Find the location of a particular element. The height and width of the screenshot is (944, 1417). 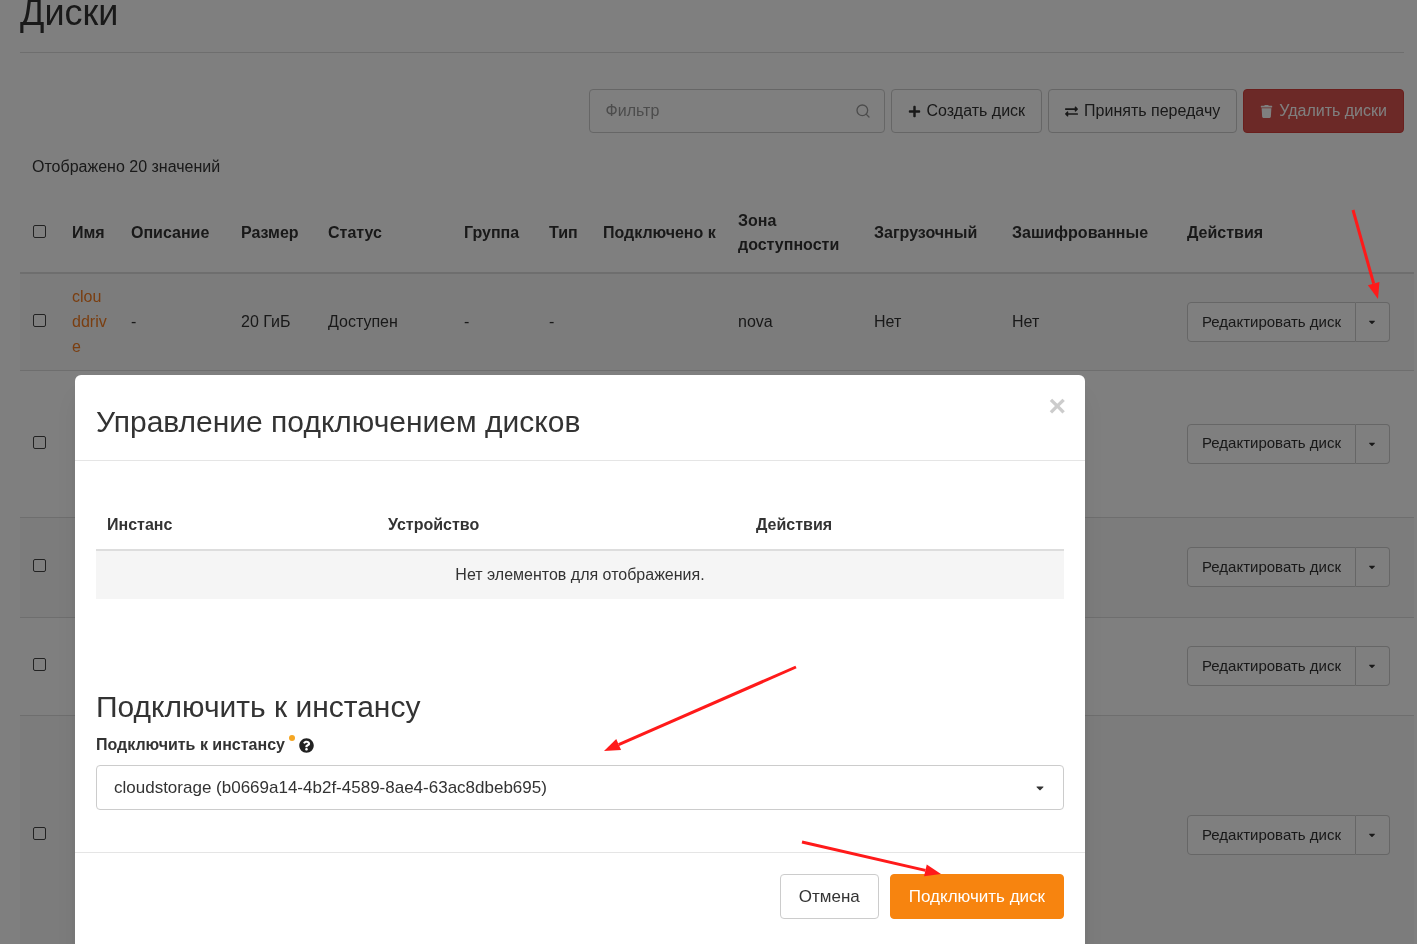

section-title: Подключить к инстансу is located at coordinates (259, 707).